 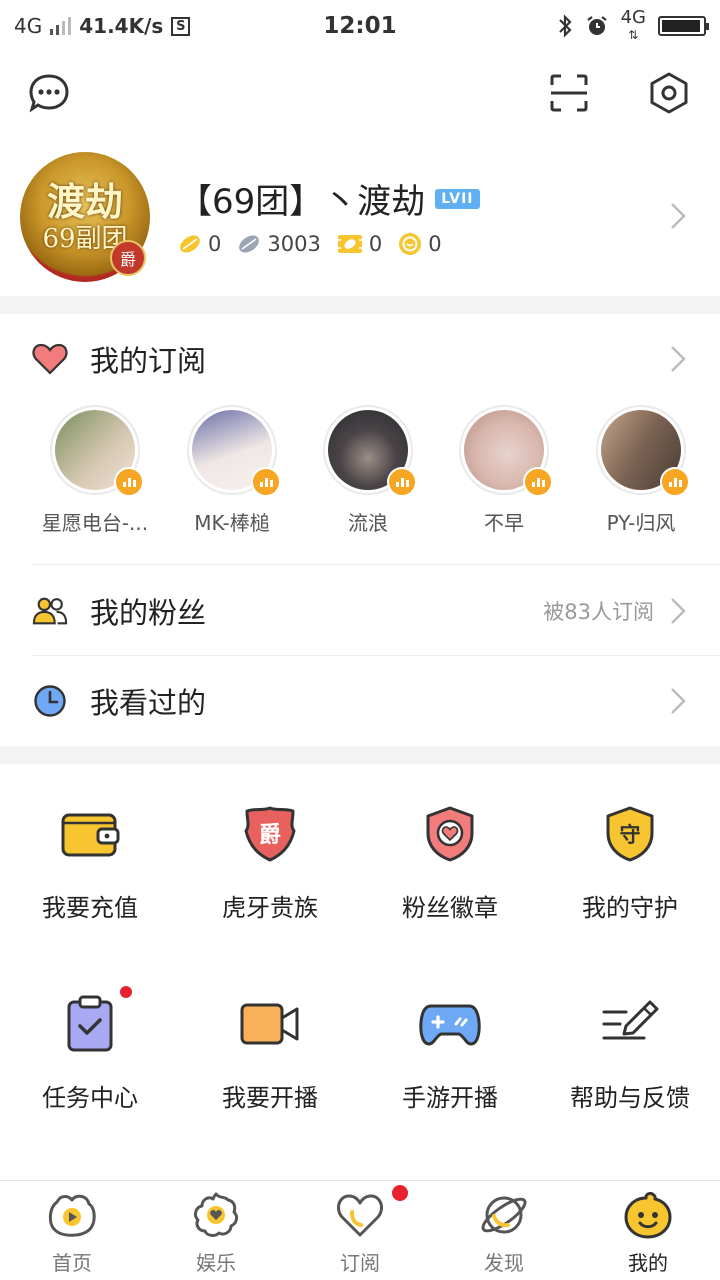 I want to click on subscription-item: MK-棒槌, so click(x=232, y=470).